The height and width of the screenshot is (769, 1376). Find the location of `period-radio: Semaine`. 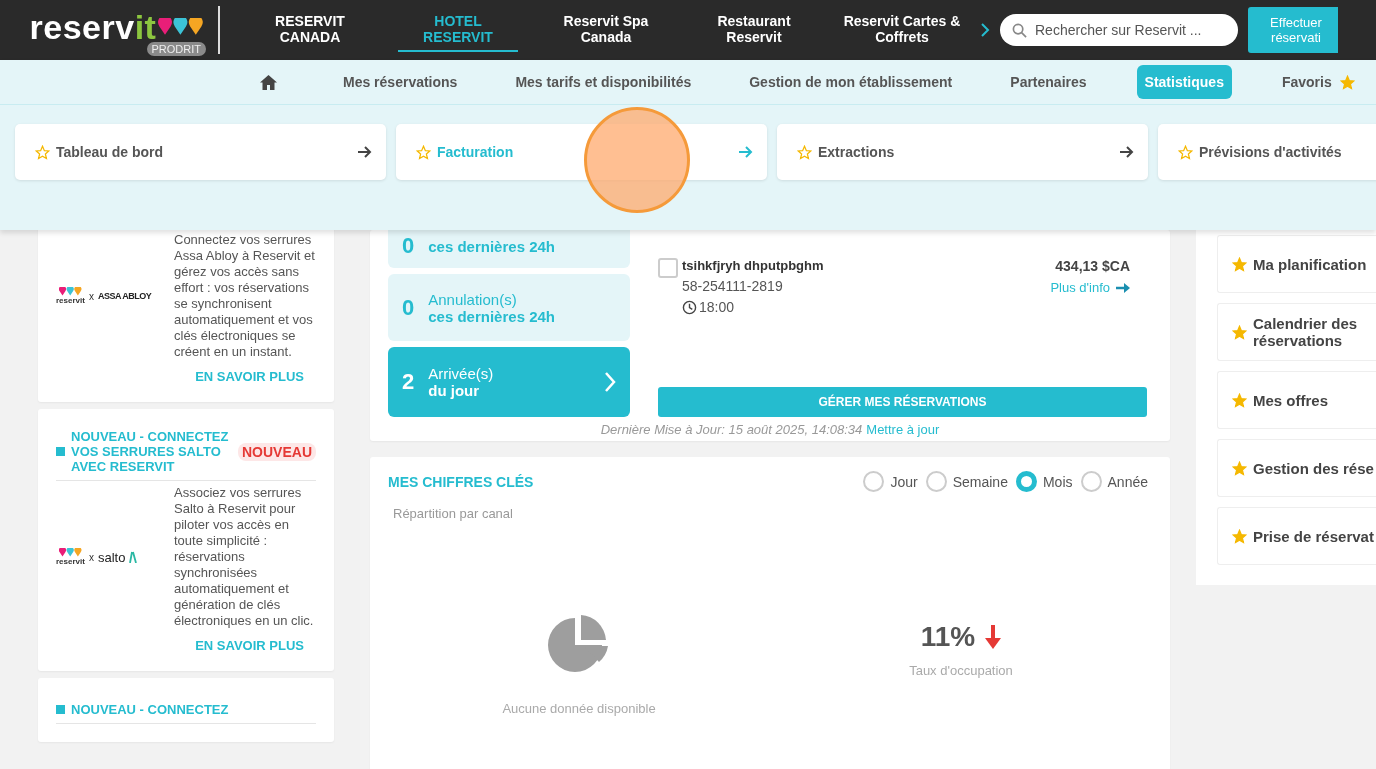

period-radio: Semaine is located at coordinates (966, 481).